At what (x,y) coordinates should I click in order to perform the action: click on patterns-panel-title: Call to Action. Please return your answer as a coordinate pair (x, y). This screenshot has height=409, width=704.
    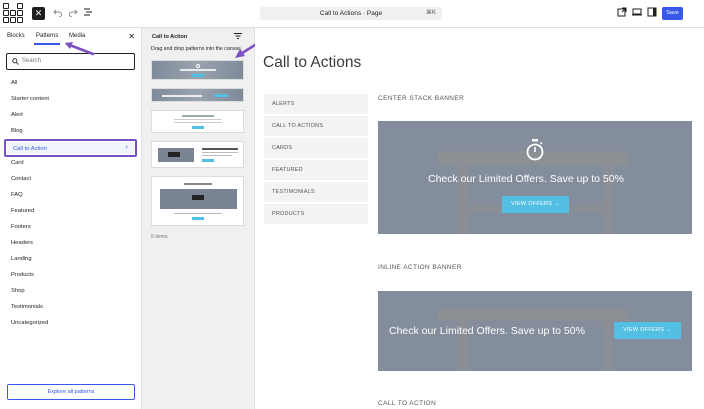
    Looking at the image, I should click on (170, 37).